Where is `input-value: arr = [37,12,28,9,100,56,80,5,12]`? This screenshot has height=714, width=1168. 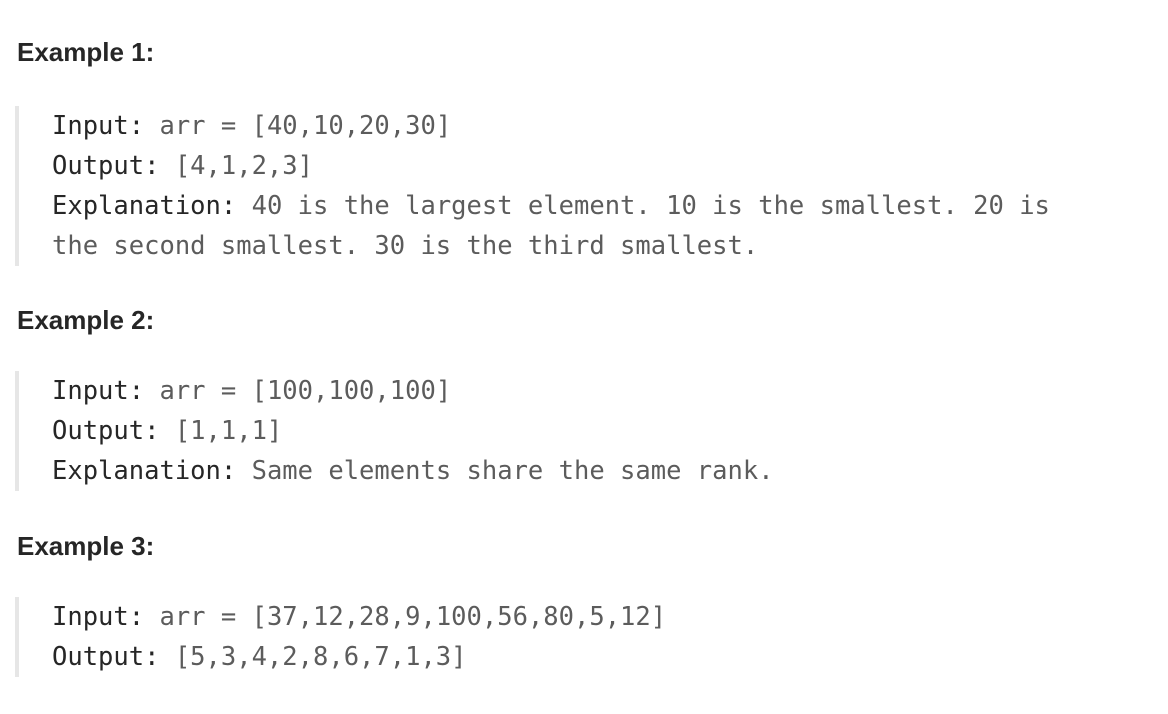 input-value: arr = [37,12,28,9,100,56,80,5,12] is located at coordinates (405, 617).